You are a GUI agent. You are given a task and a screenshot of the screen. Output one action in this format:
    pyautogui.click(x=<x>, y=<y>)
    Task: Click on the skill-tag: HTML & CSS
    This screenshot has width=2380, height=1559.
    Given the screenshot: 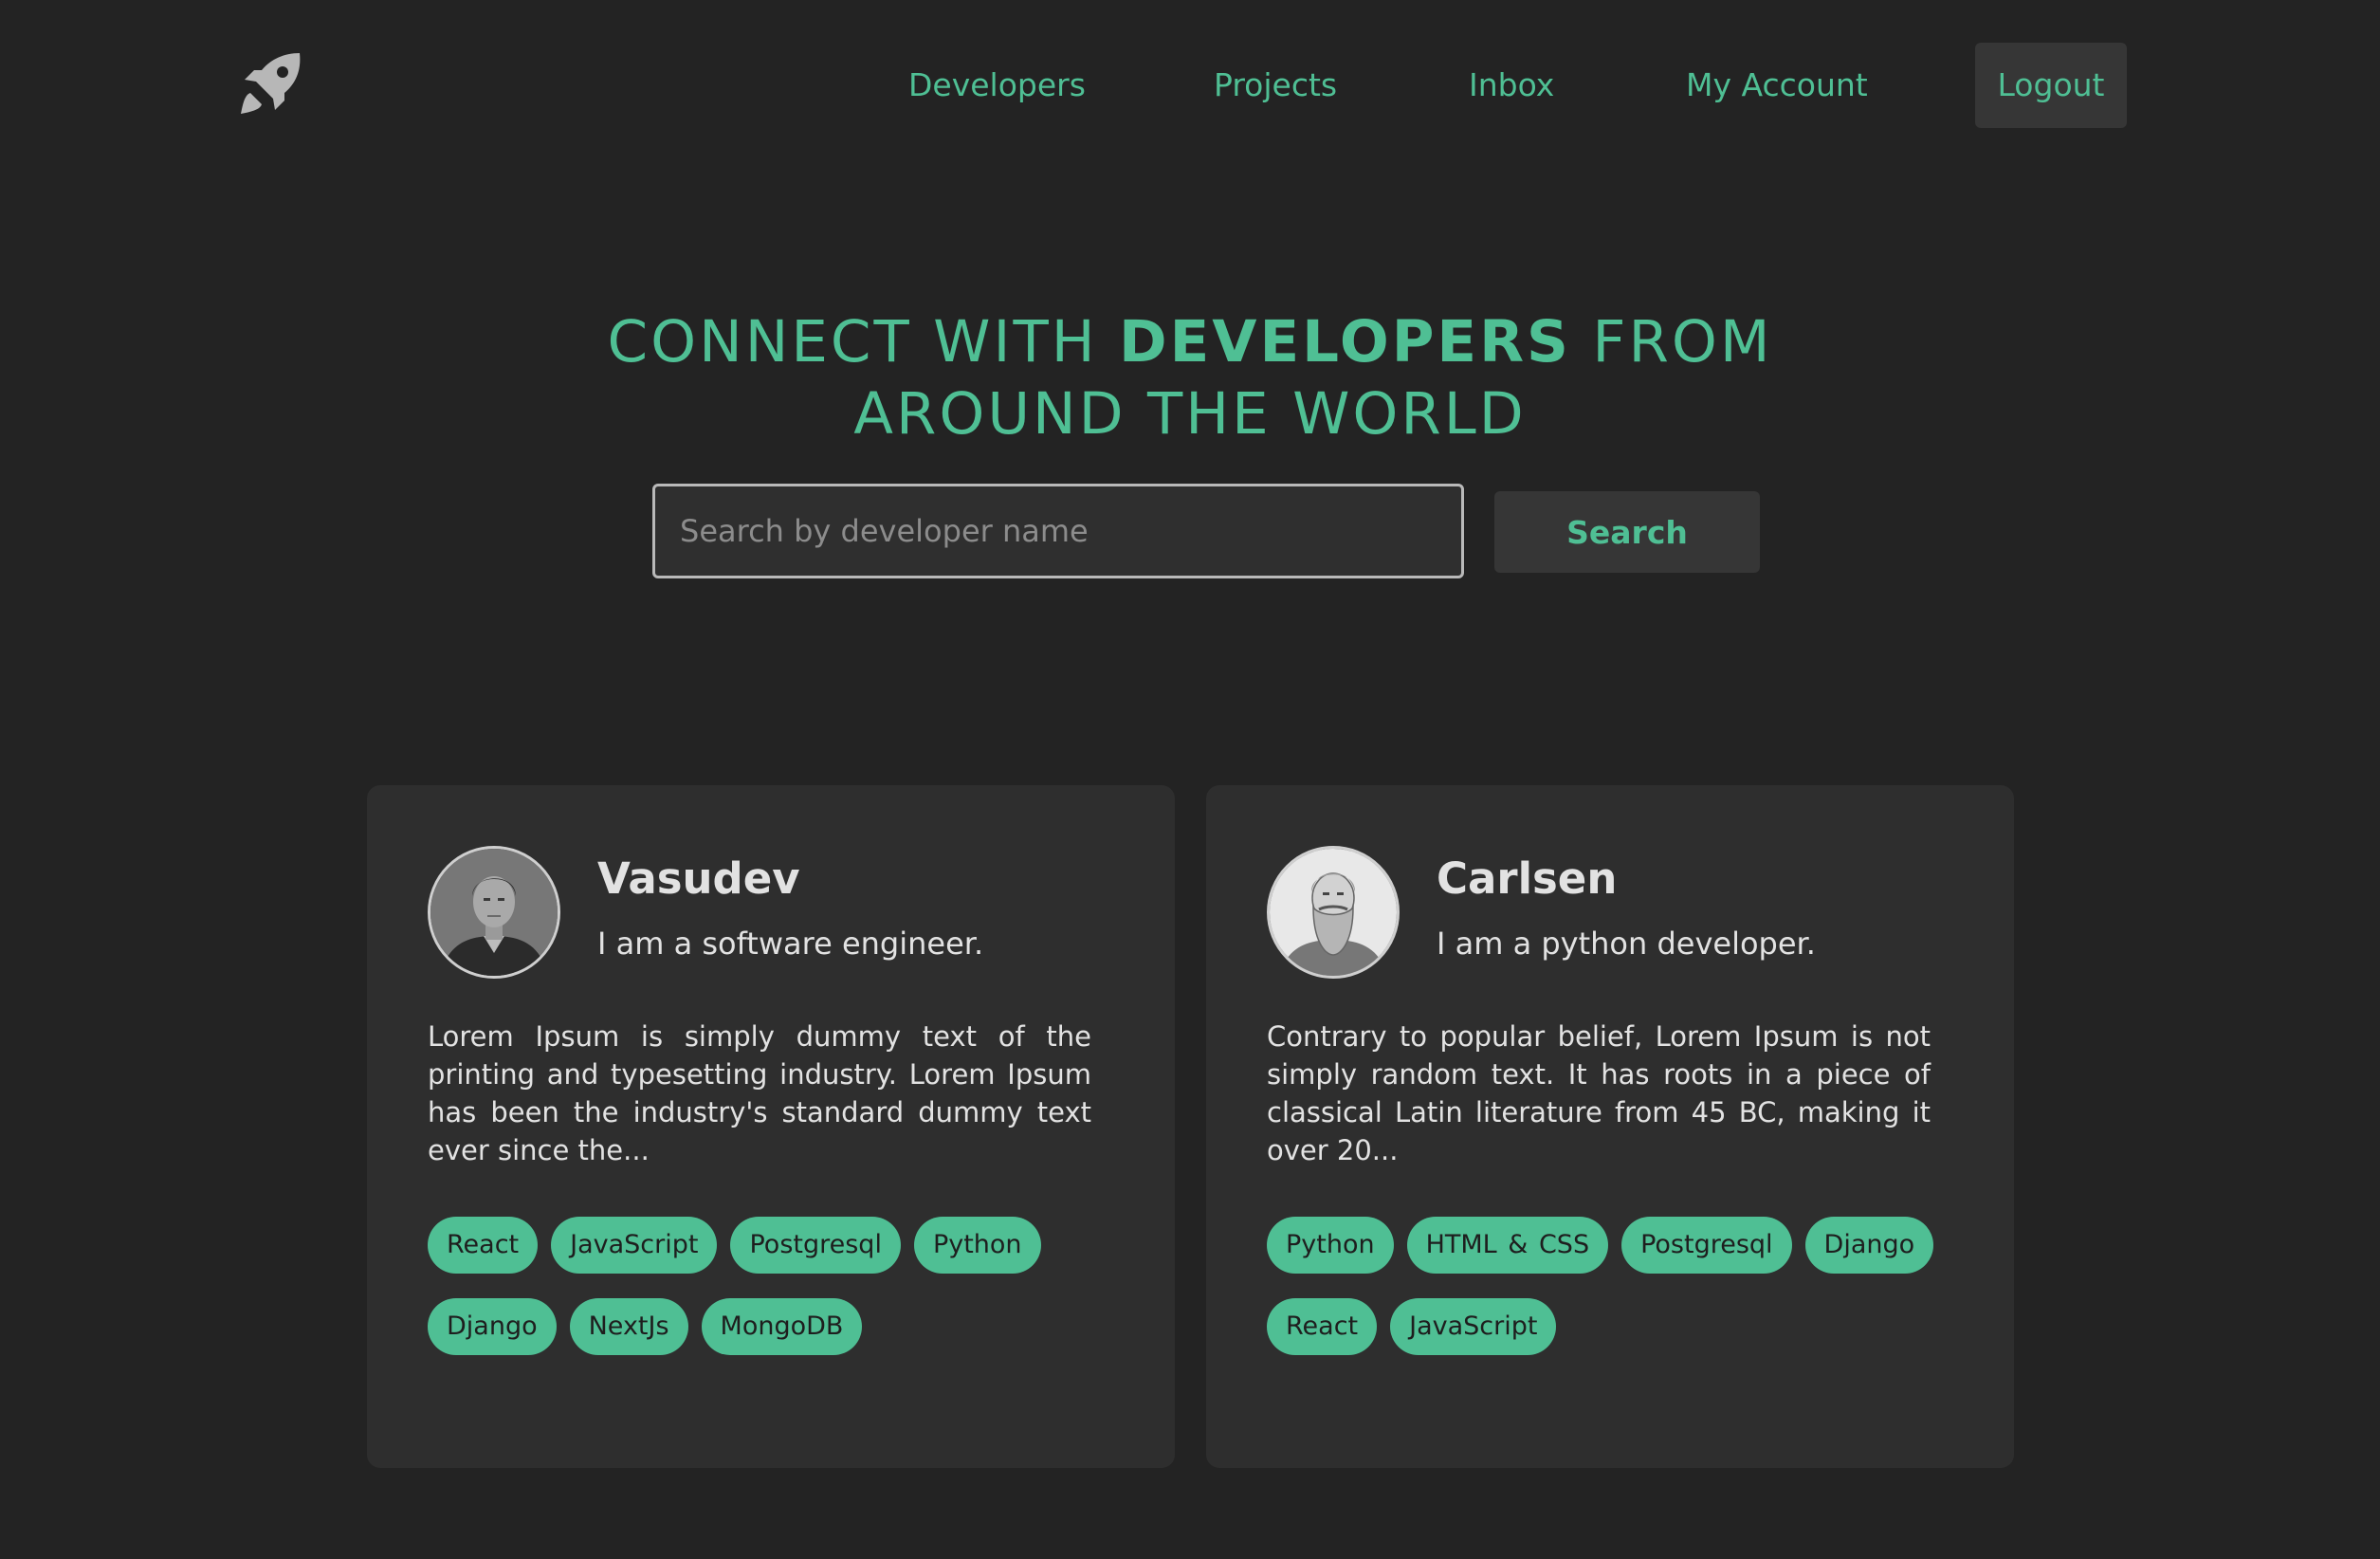 What is the action you would take?
    pyautogui.click(x=1508, y=1246)
    